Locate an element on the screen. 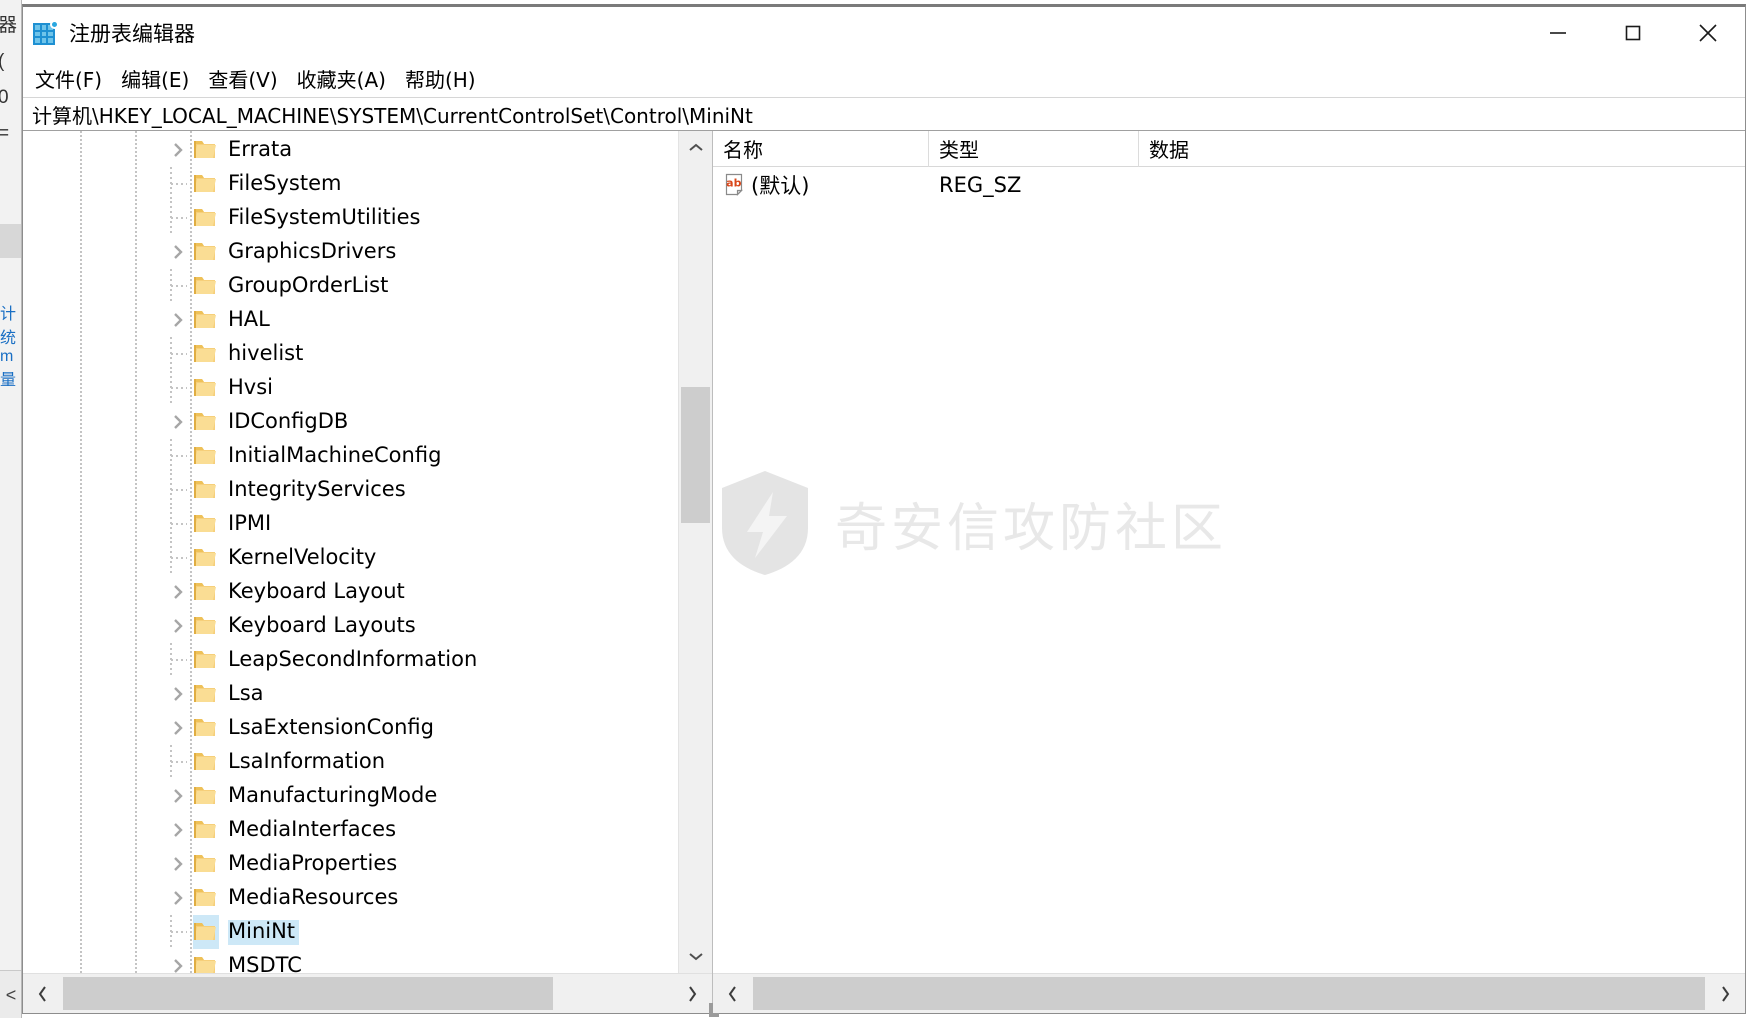  tree-item-hivelist: hivelist is located at coordinates (350, 354).